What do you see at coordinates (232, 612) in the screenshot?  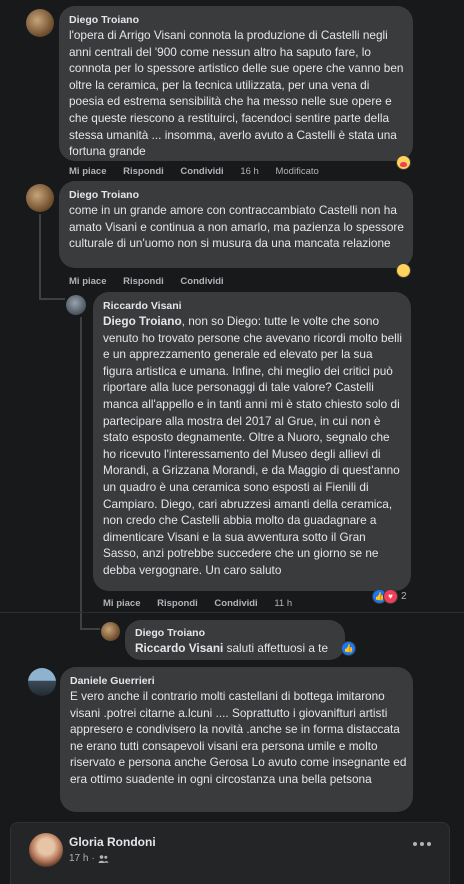 I see `divider` at bounding box center [232, 612].